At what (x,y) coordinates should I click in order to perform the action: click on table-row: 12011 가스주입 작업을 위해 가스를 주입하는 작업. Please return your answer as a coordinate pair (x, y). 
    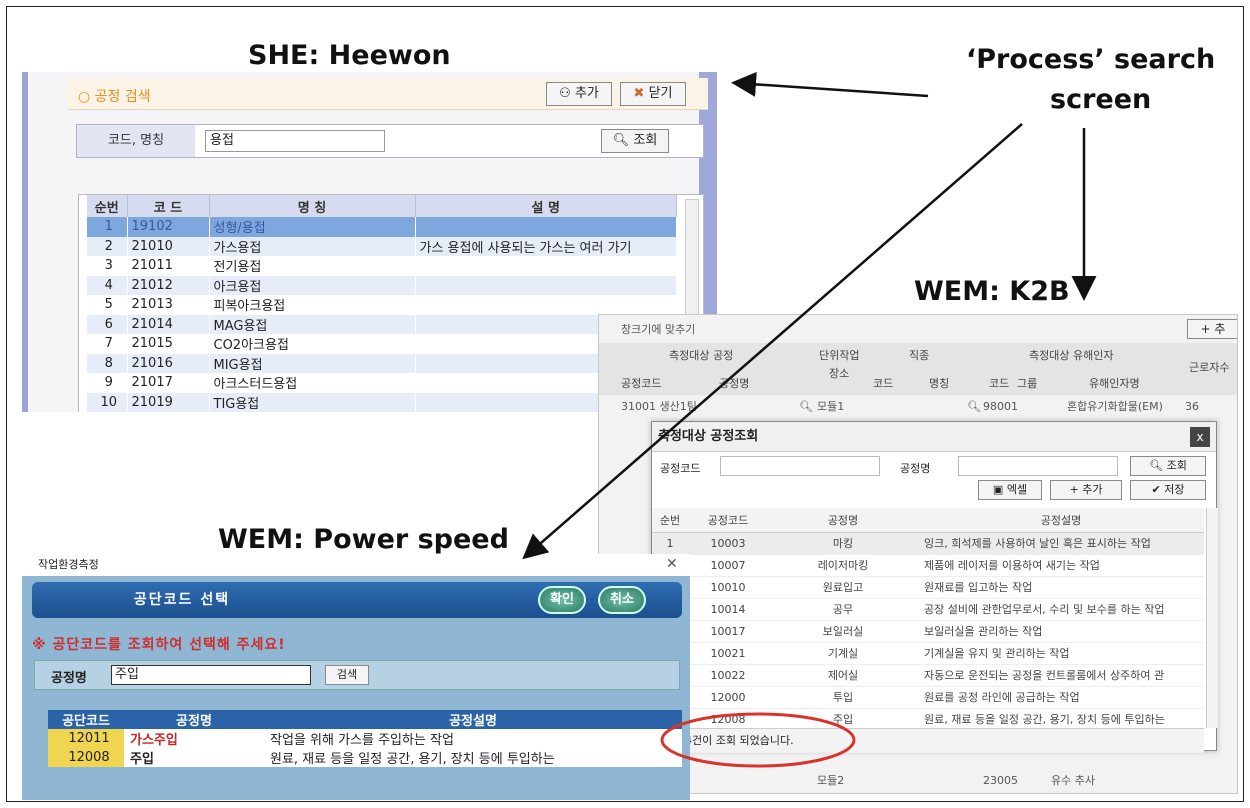
    Looking at the image, I should click on (365, 738).